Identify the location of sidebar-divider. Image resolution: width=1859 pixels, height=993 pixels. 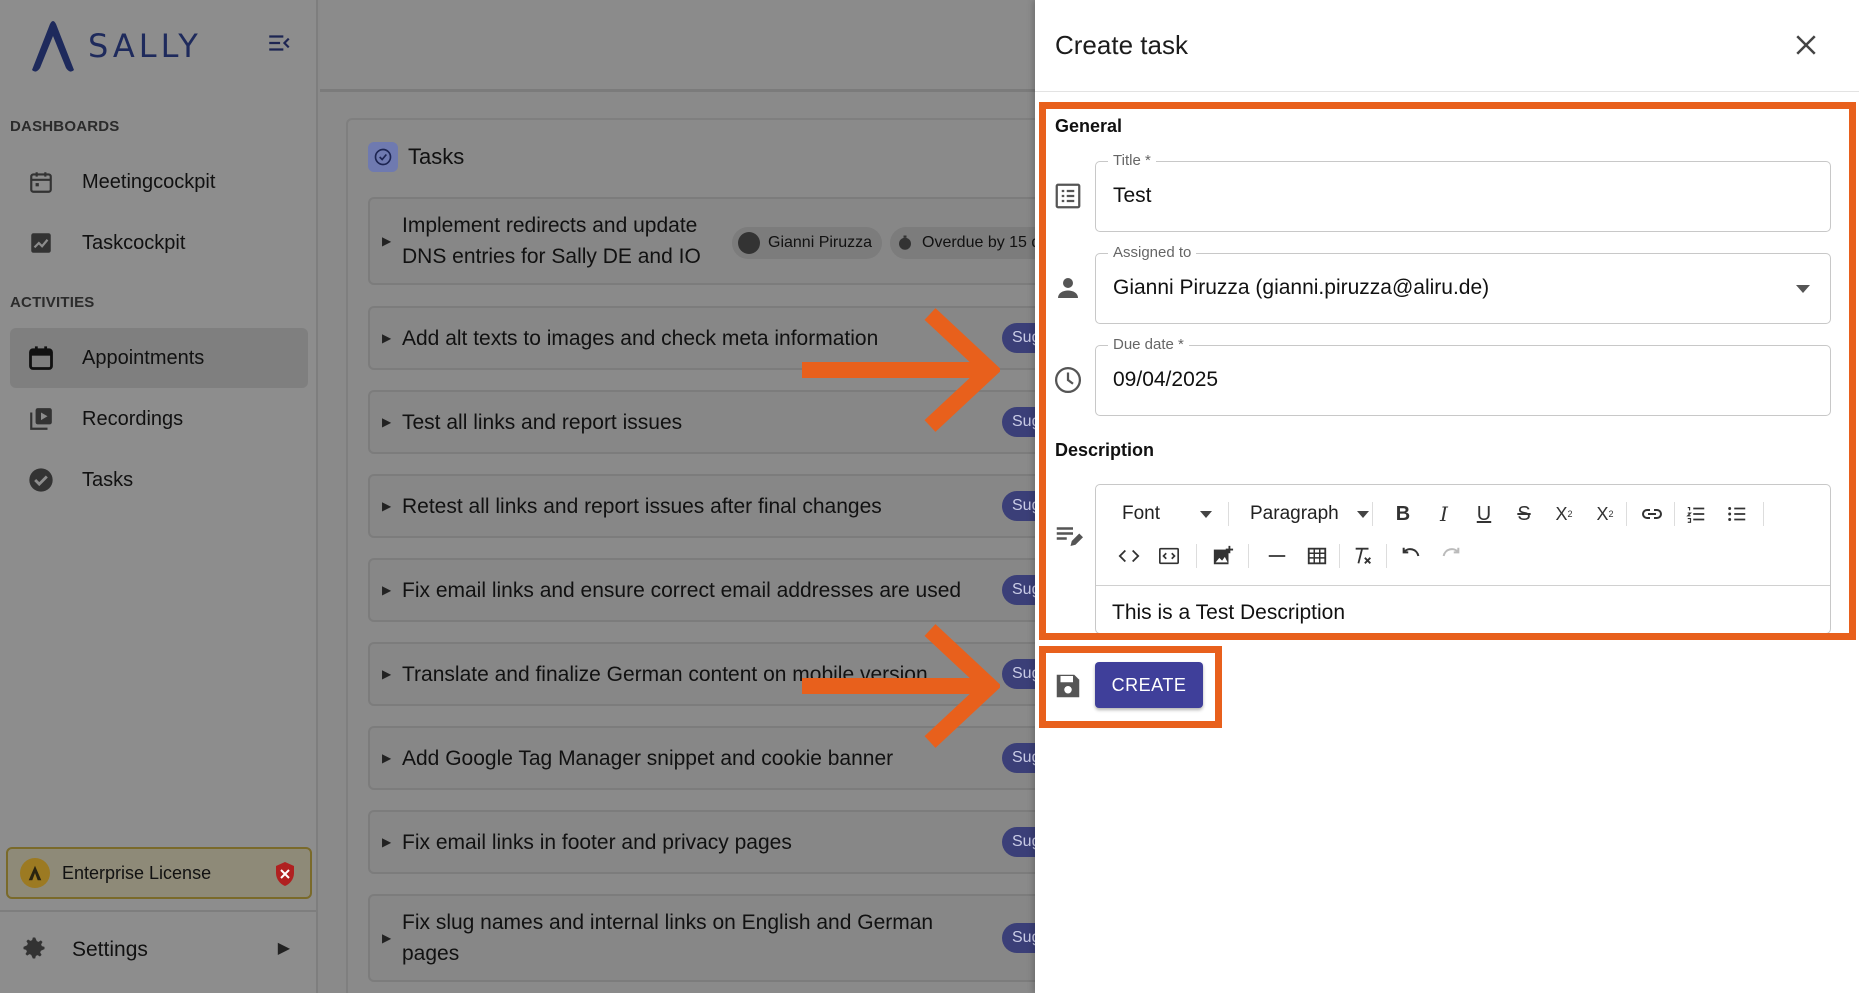
(159, 911).